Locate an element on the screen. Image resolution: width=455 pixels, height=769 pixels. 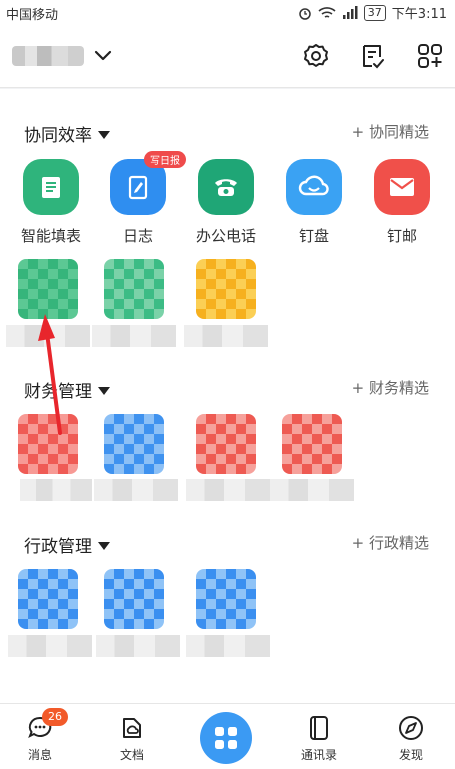
app-smart-form: 智能填表 is located at coordinates (51, 202).